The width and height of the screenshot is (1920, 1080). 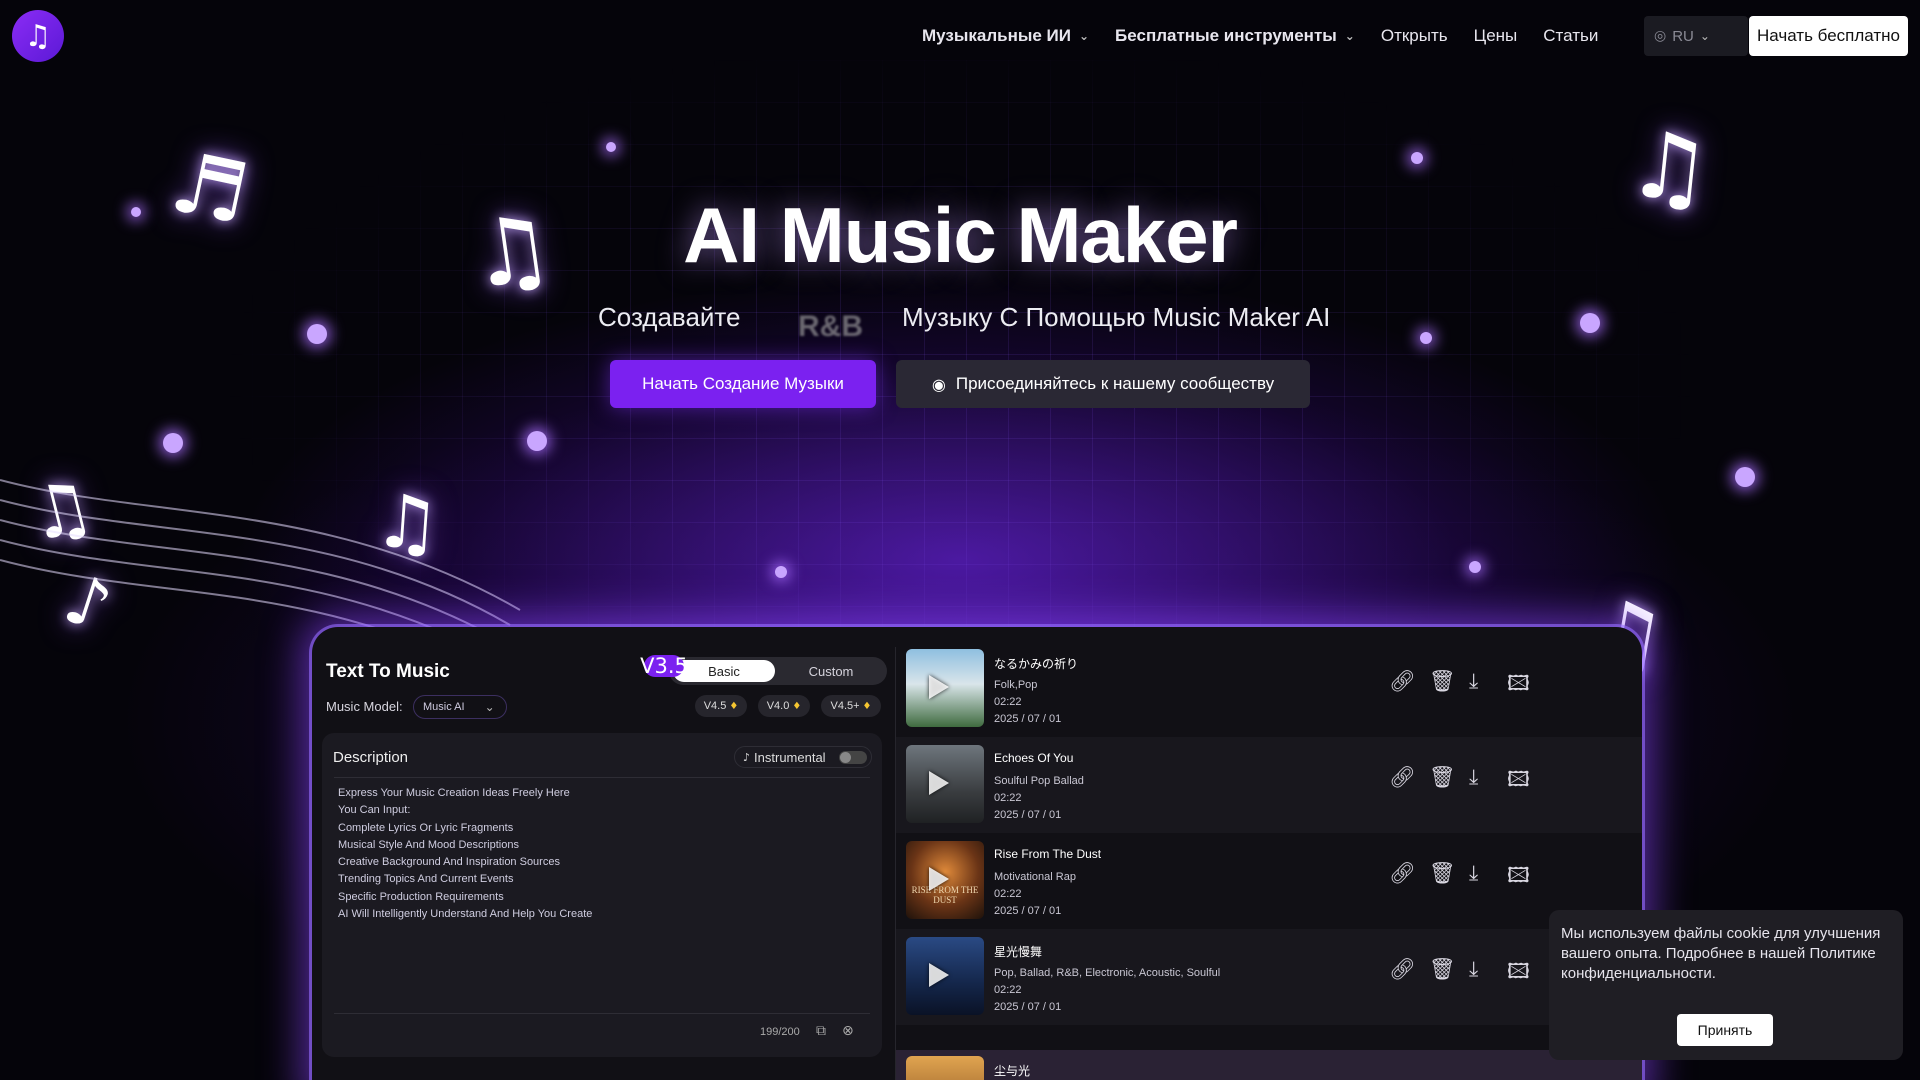 I want to click on nav-discover: Открыть, so click(x=1414, y=36).